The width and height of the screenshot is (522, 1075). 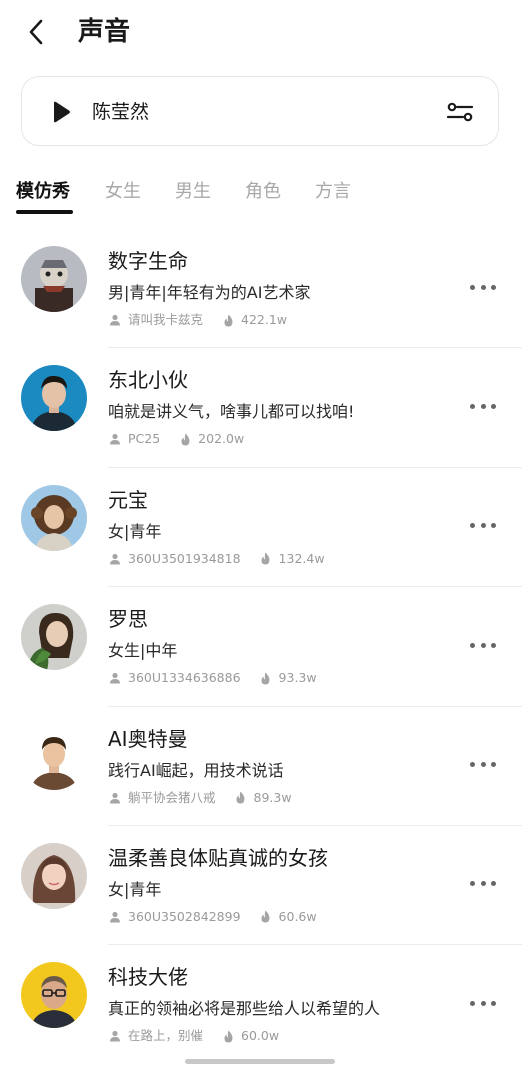 What do you see at coordinates (231, 412) in the screenshot?
I see `voice-description: 咱就是讲义气，啥事儿都可以找咱!` at bounding box center [231, 412].